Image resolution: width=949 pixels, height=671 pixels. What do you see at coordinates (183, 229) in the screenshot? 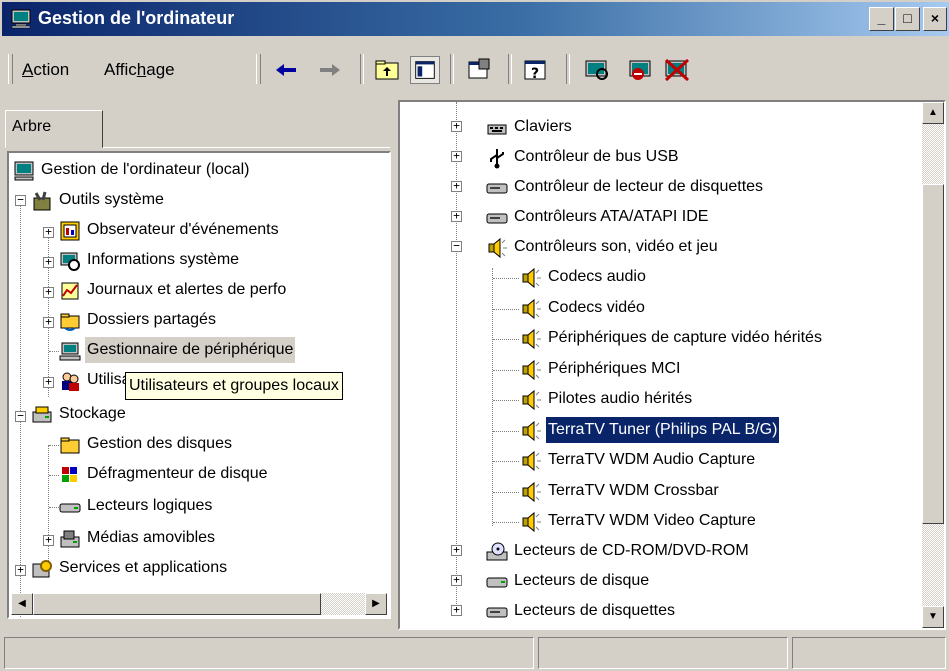
I see `tree-node-label: Observateur d'événements` at bounding box center [183, 229].